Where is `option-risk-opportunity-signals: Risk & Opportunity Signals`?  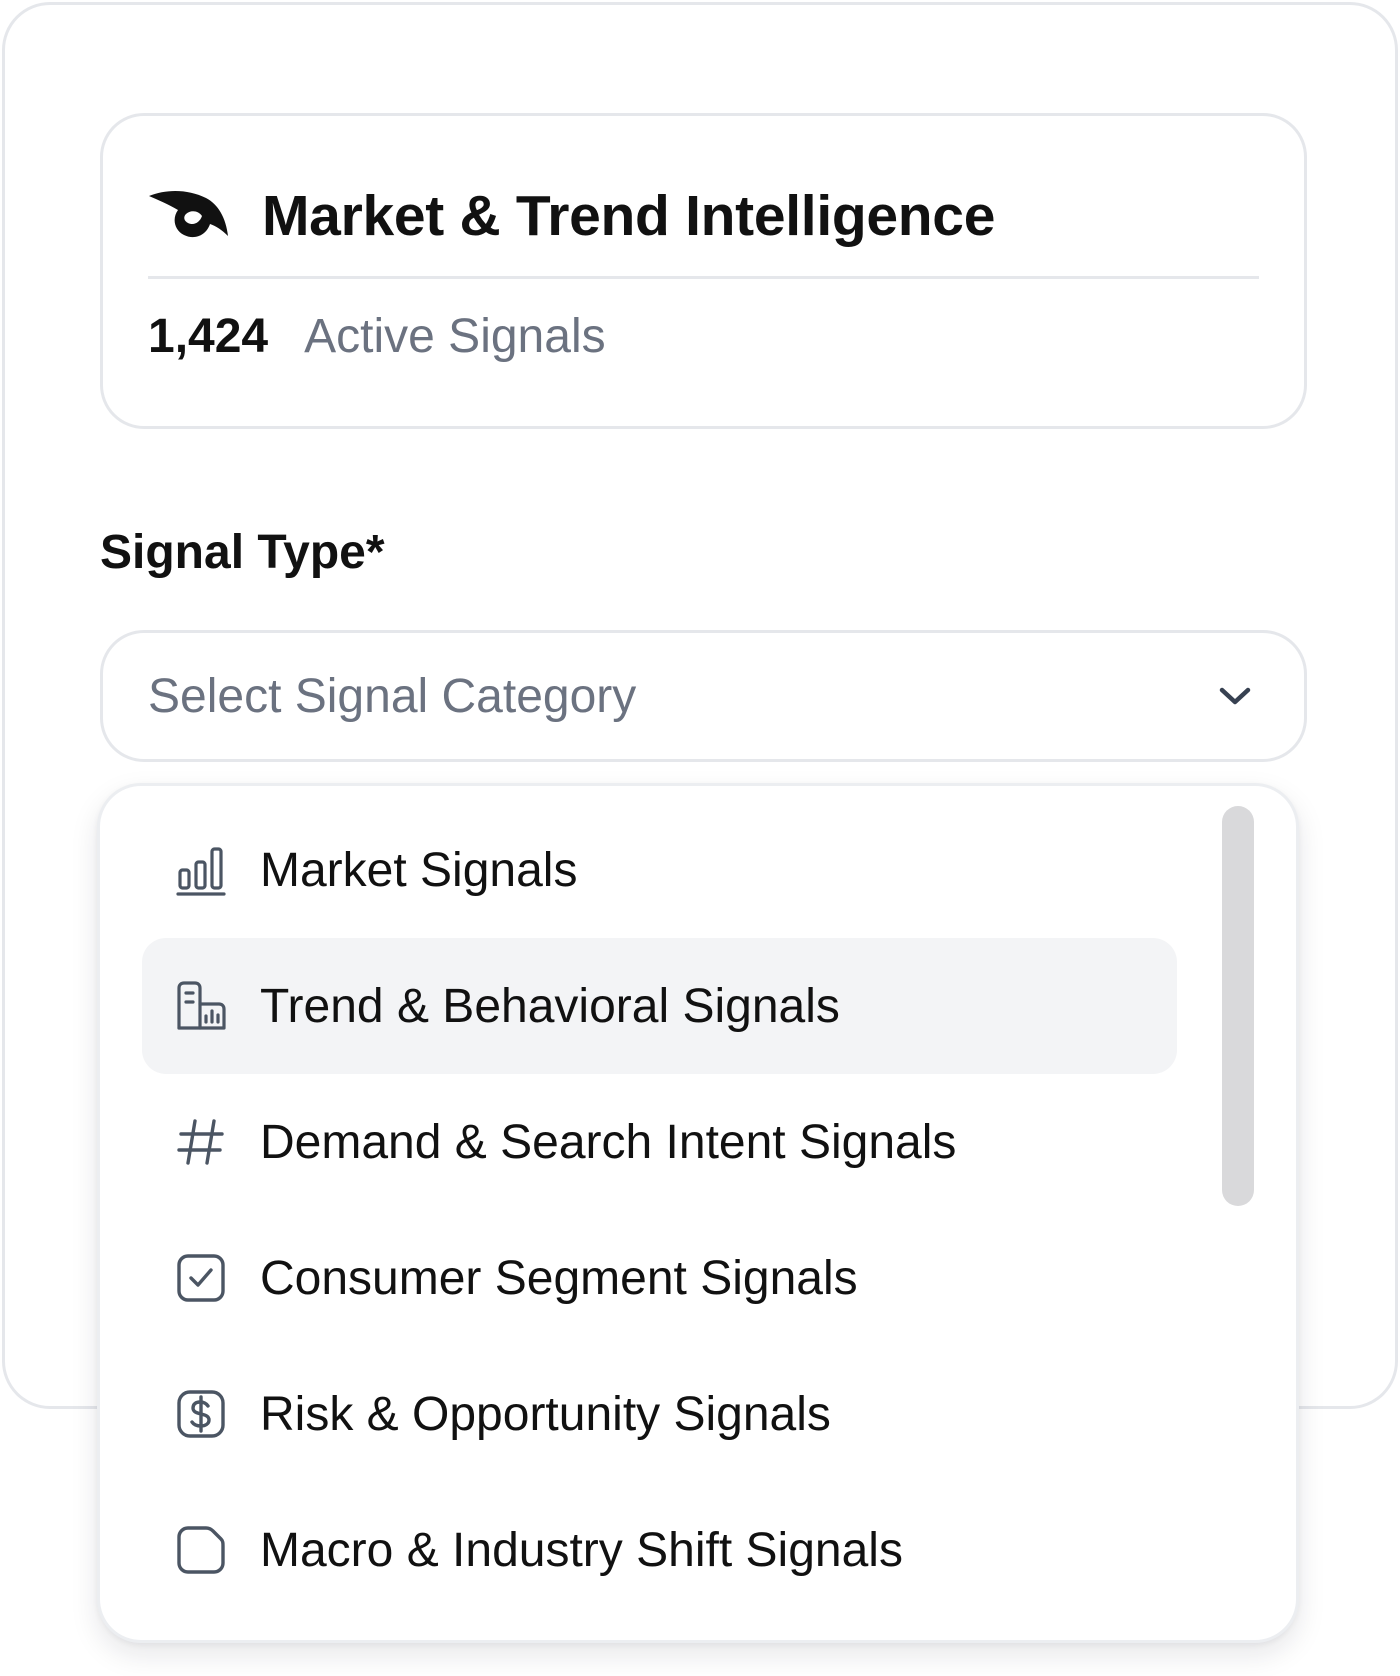 option-risk-opportunity-signals: Risk & Opportunity Signals is located at coordinates (659, 1414).